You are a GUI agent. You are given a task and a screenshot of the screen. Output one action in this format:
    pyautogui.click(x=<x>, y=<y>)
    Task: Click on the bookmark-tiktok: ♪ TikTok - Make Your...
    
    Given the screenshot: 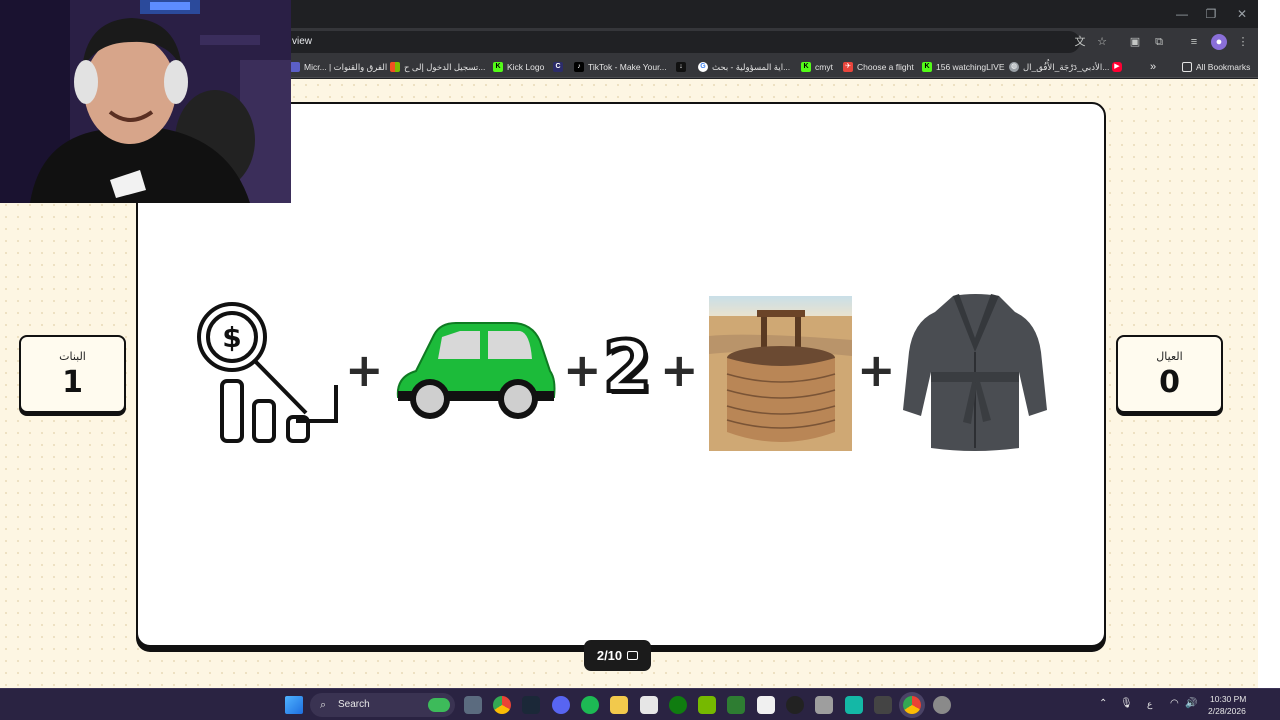 What is the action you would take?
    pyautogui.click(x=620, y=67)
    